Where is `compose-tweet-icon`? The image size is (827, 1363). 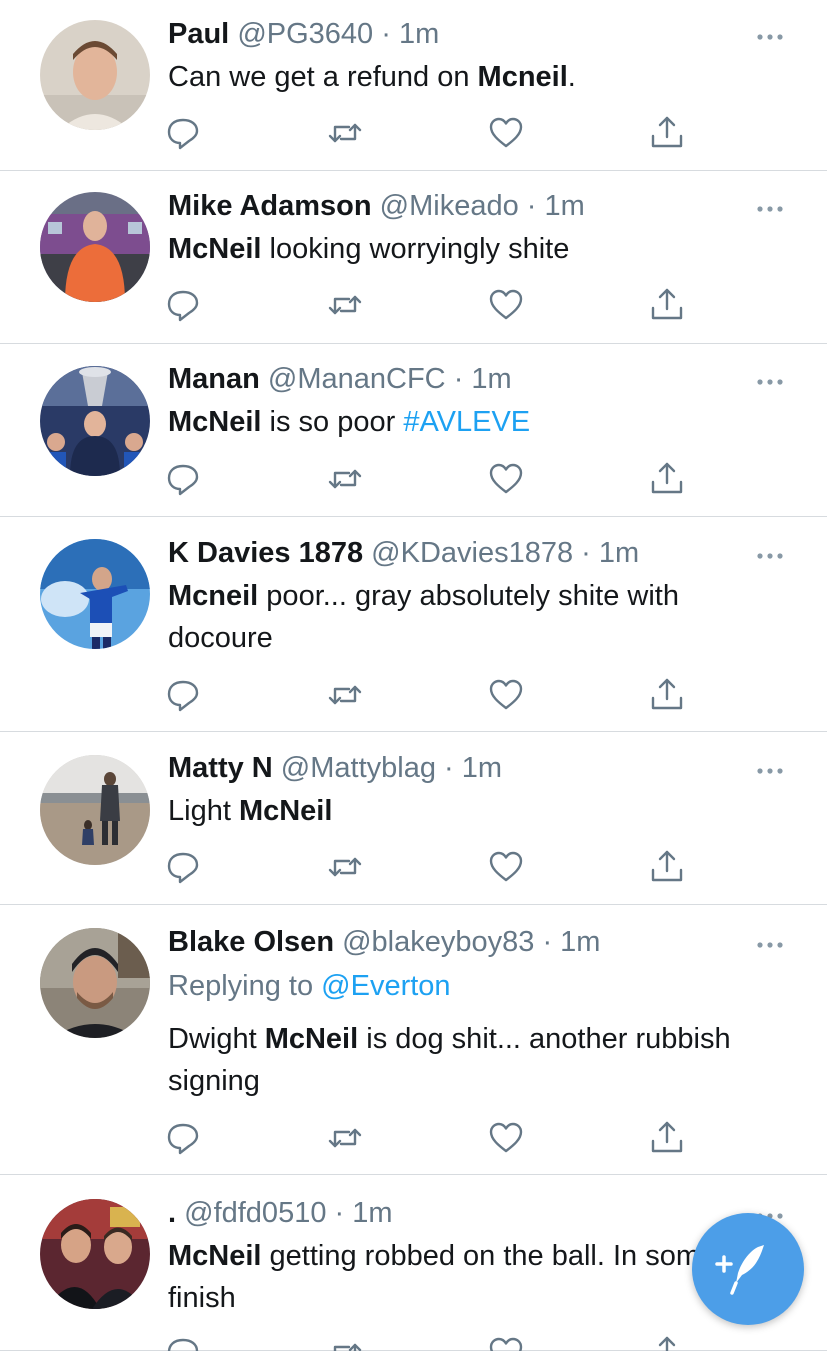
compose-tweet-icon is located at coordinates (748, 1269).